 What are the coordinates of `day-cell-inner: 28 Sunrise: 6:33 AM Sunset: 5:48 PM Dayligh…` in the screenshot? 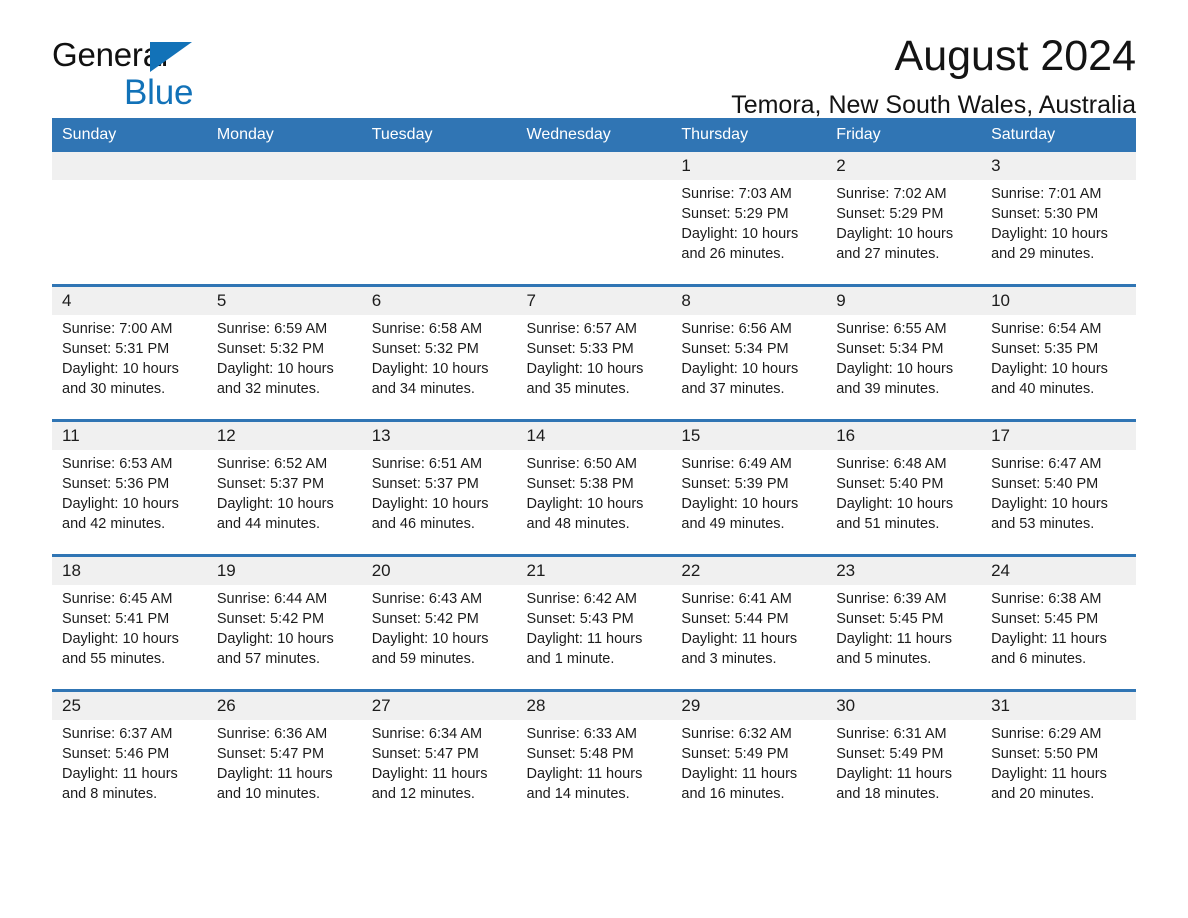 It's located at (594, 758).